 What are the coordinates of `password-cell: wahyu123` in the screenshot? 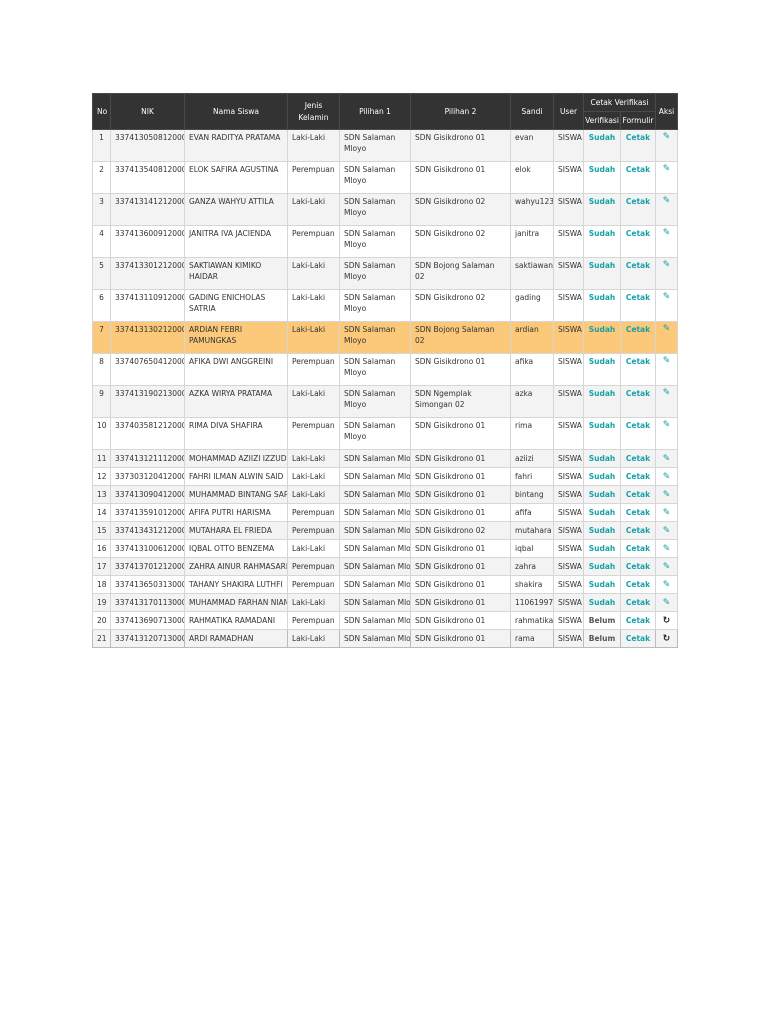 It's located at (532, 209).